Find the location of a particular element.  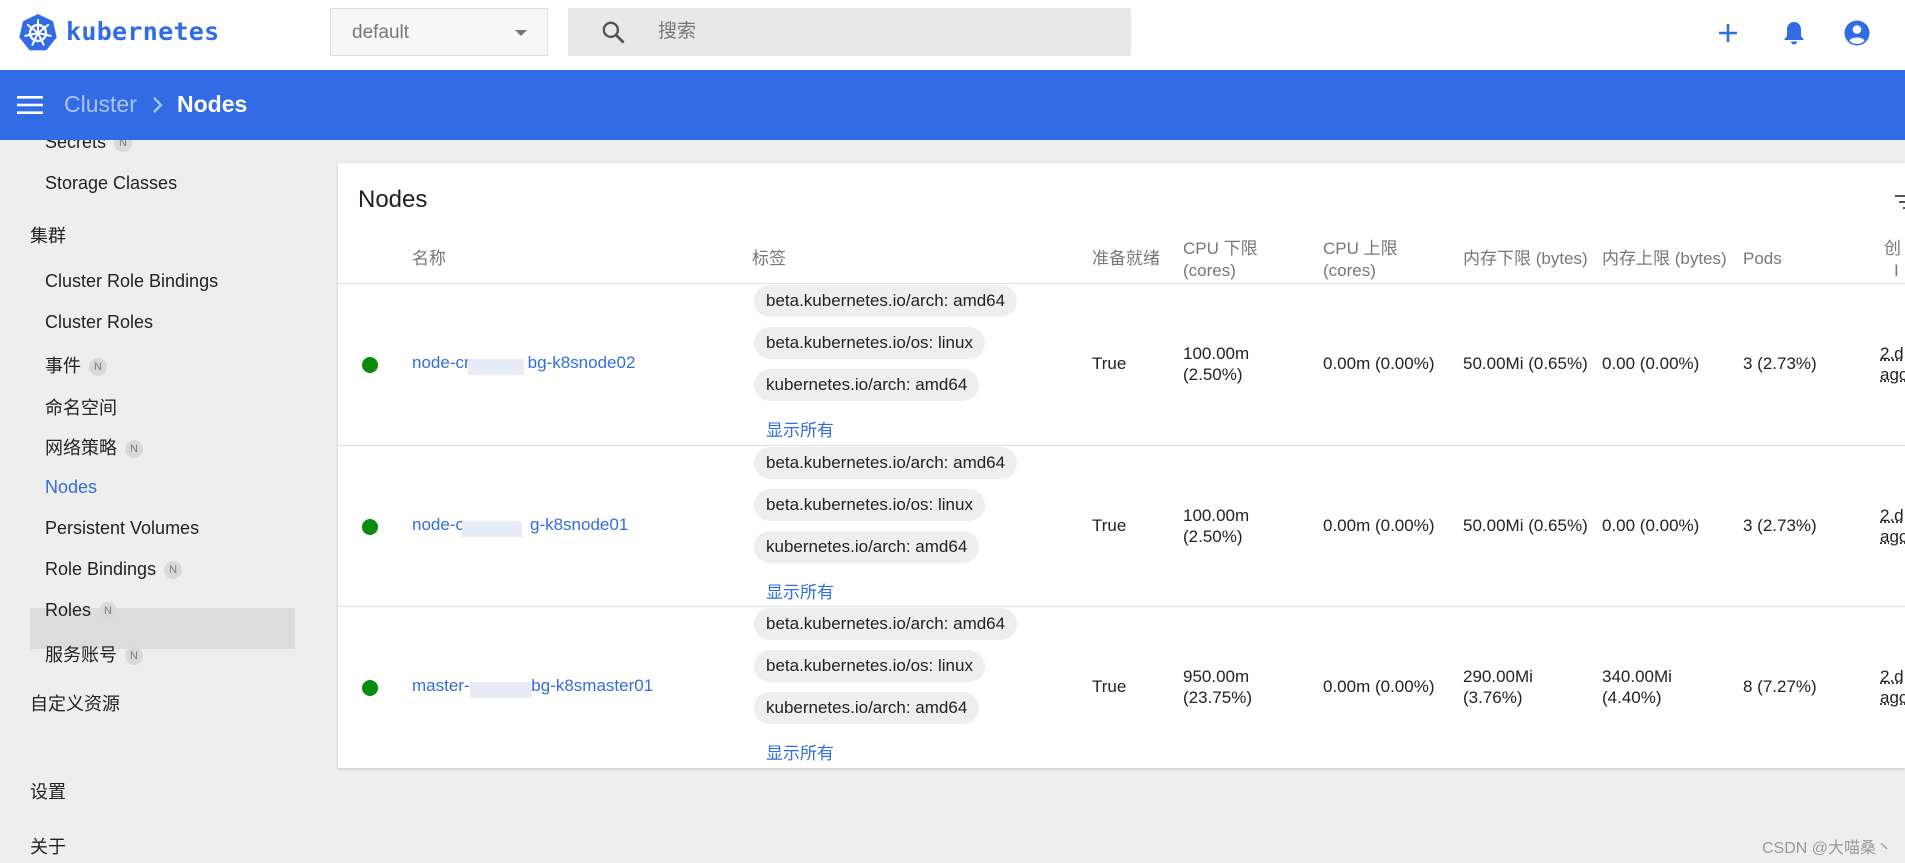

search-icon is located at coordinates (613, 32).